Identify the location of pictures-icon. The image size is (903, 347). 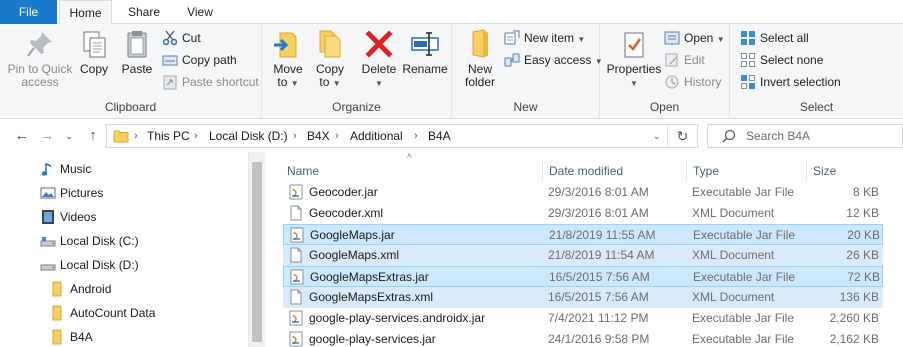
(48, 193).